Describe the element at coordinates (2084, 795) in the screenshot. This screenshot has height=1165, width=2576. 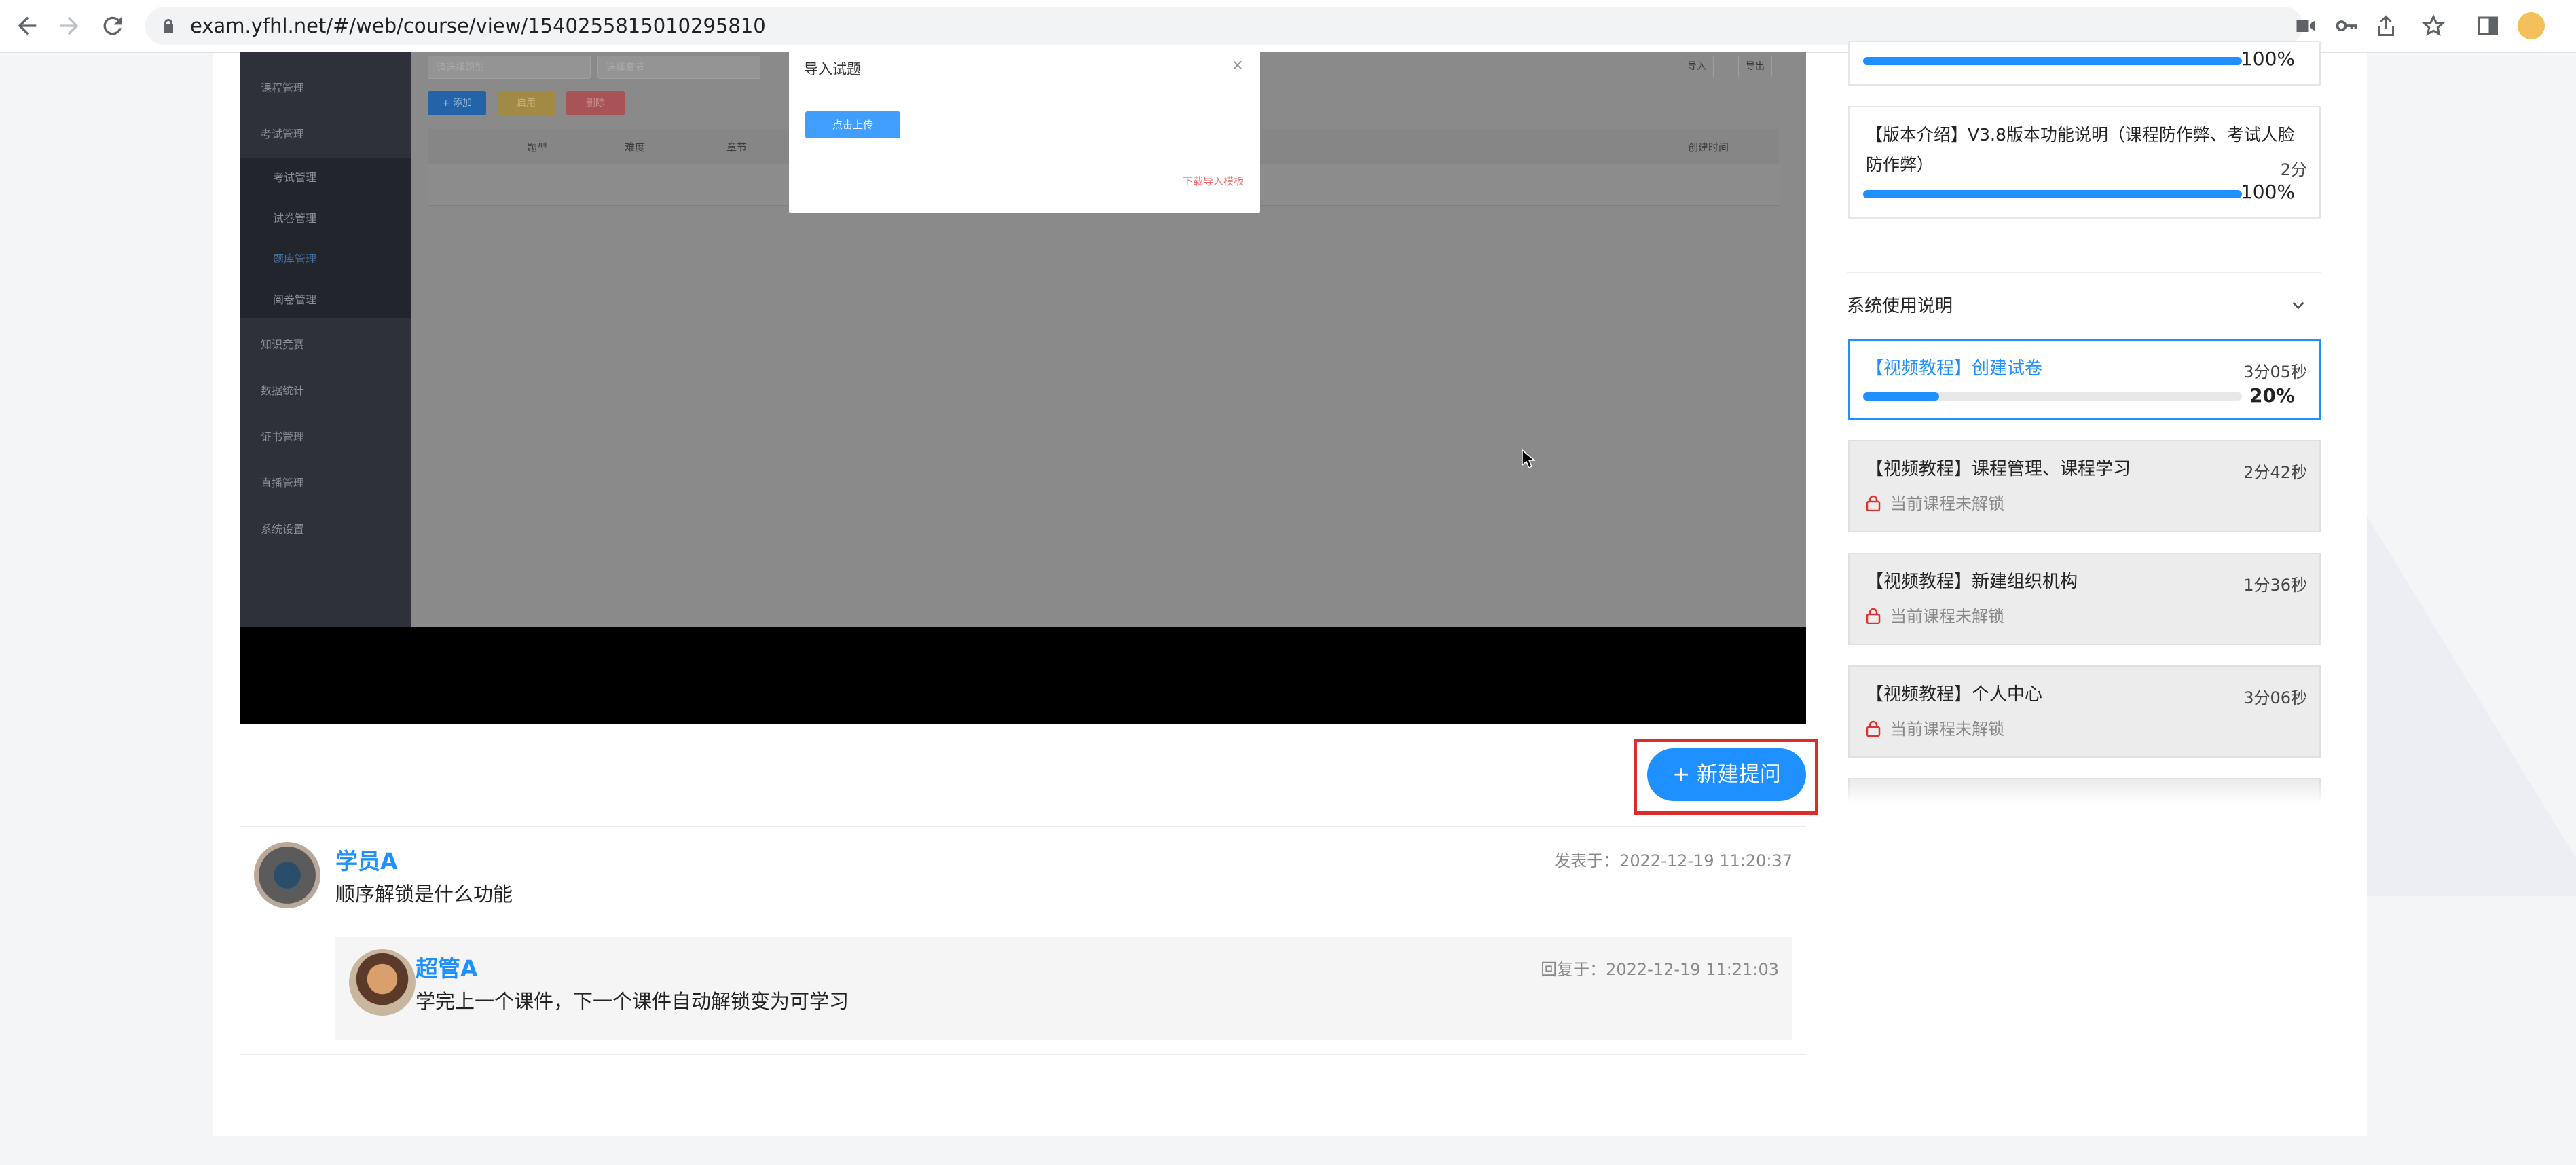
I see `scroll-fade` at that location.